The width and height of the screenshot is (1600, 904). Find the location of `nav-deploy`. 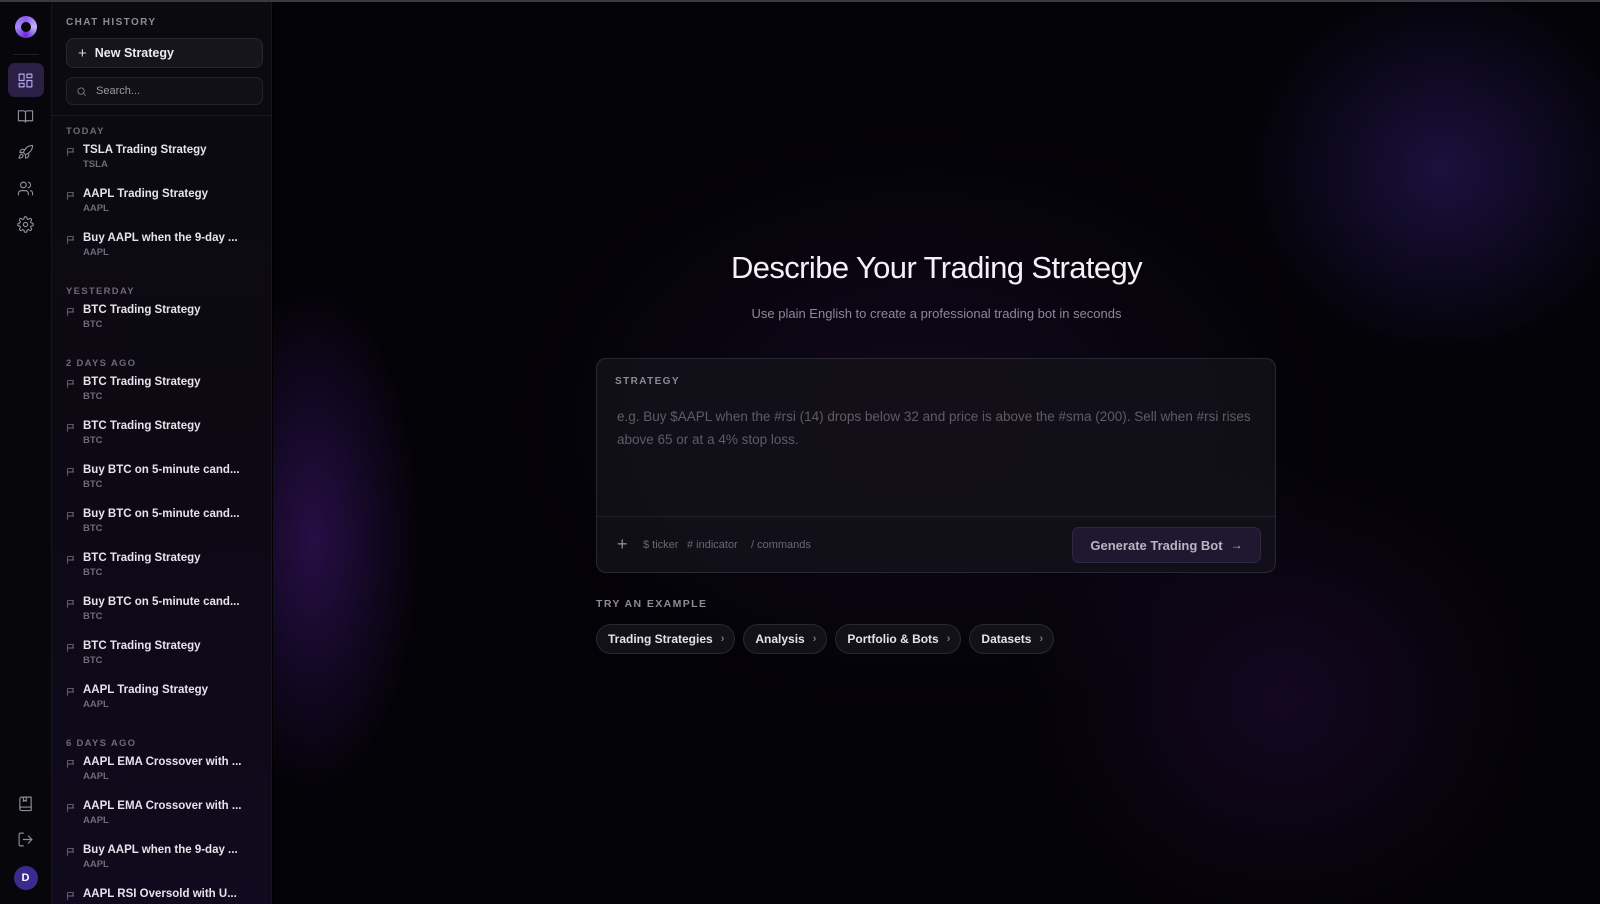

nav-deploy is located at coordinates (26, 152).